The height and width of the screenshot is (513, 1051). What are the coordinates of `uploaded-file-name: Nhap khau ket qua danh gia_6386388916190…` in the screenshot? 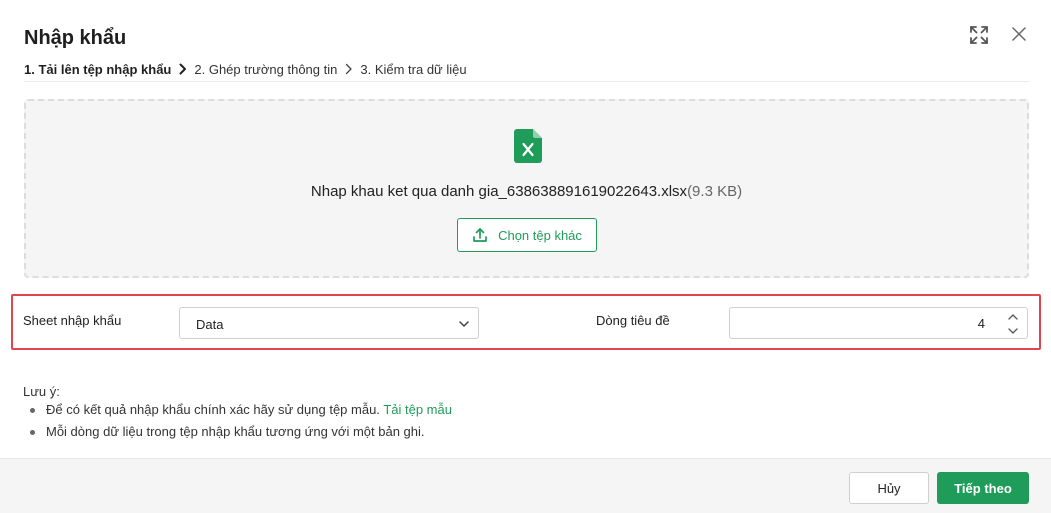 It's located at (526, 191).